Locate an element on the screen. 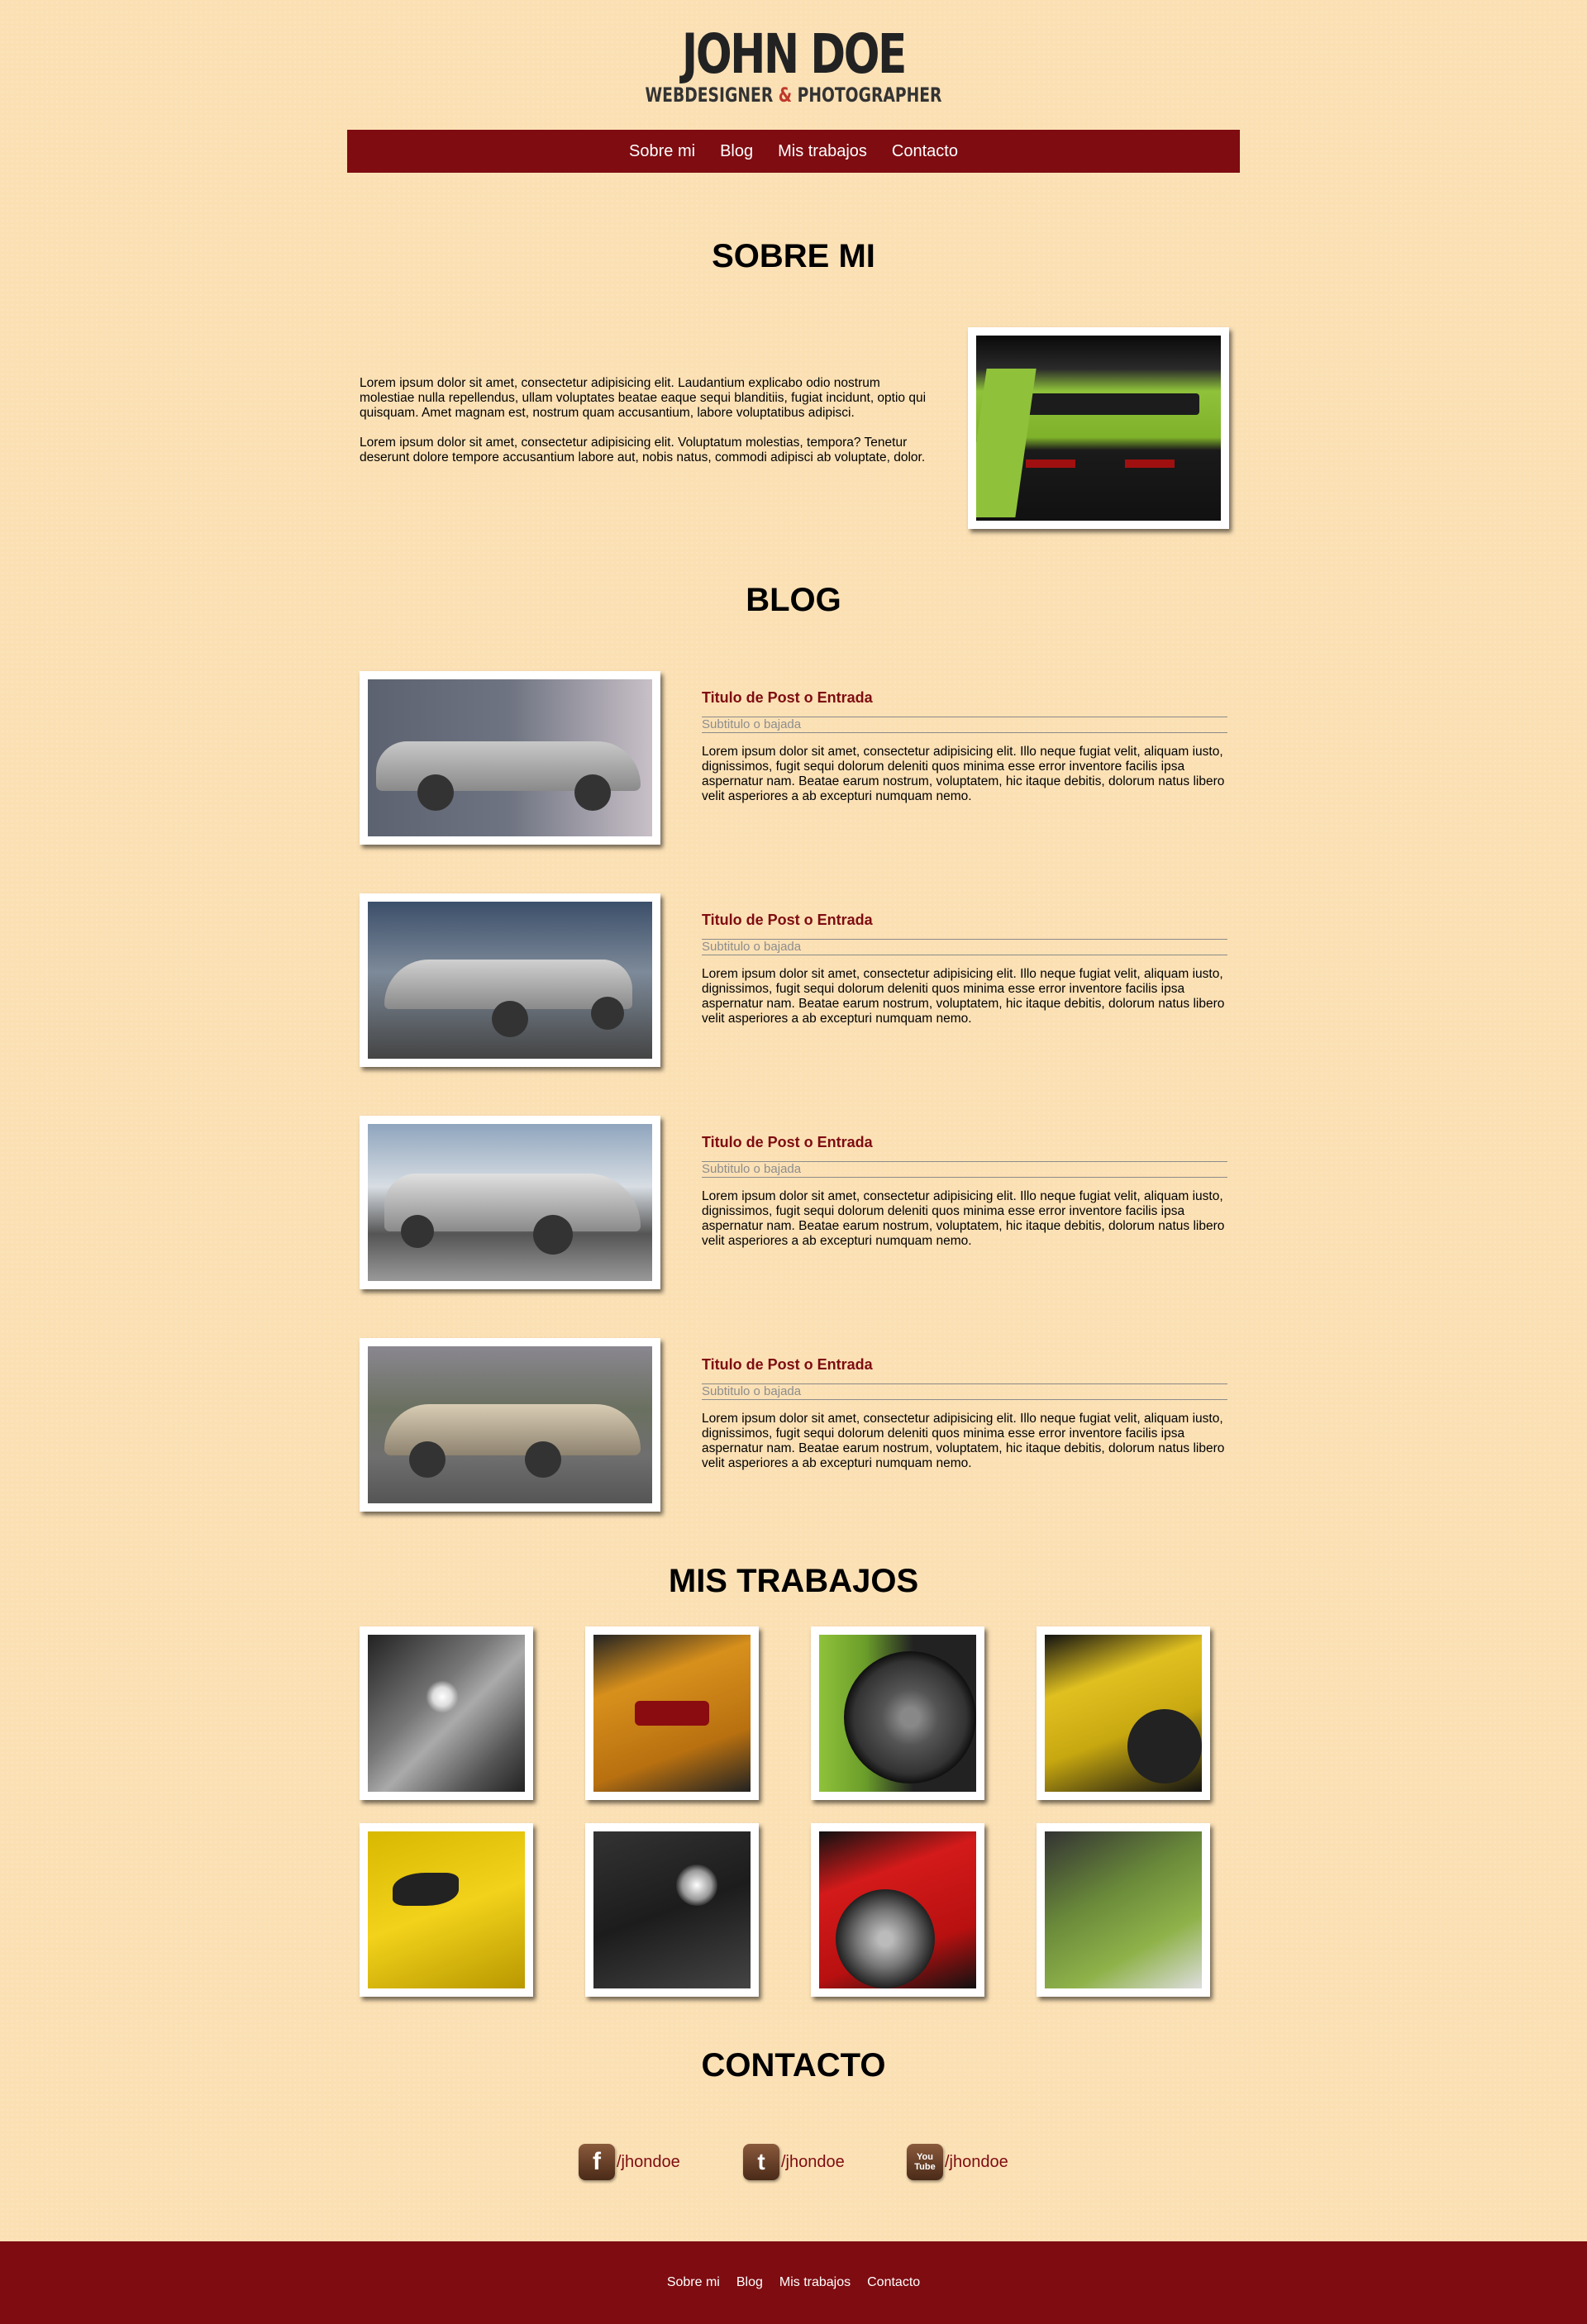 The width and height of the screenshot is (1587, 2324). about-photo is located at coordinates (1098, 428).